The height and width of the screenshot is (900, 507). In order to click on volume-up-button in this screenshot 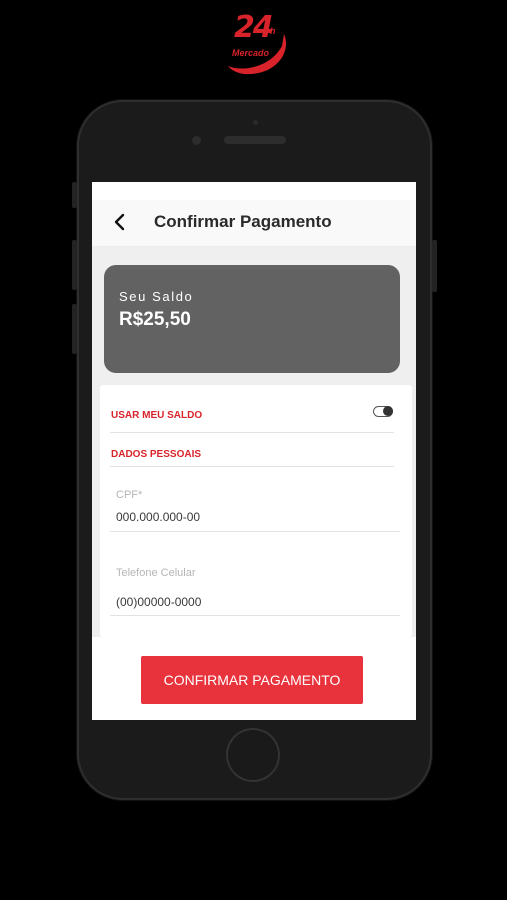, I will do `click(74, 265)`.